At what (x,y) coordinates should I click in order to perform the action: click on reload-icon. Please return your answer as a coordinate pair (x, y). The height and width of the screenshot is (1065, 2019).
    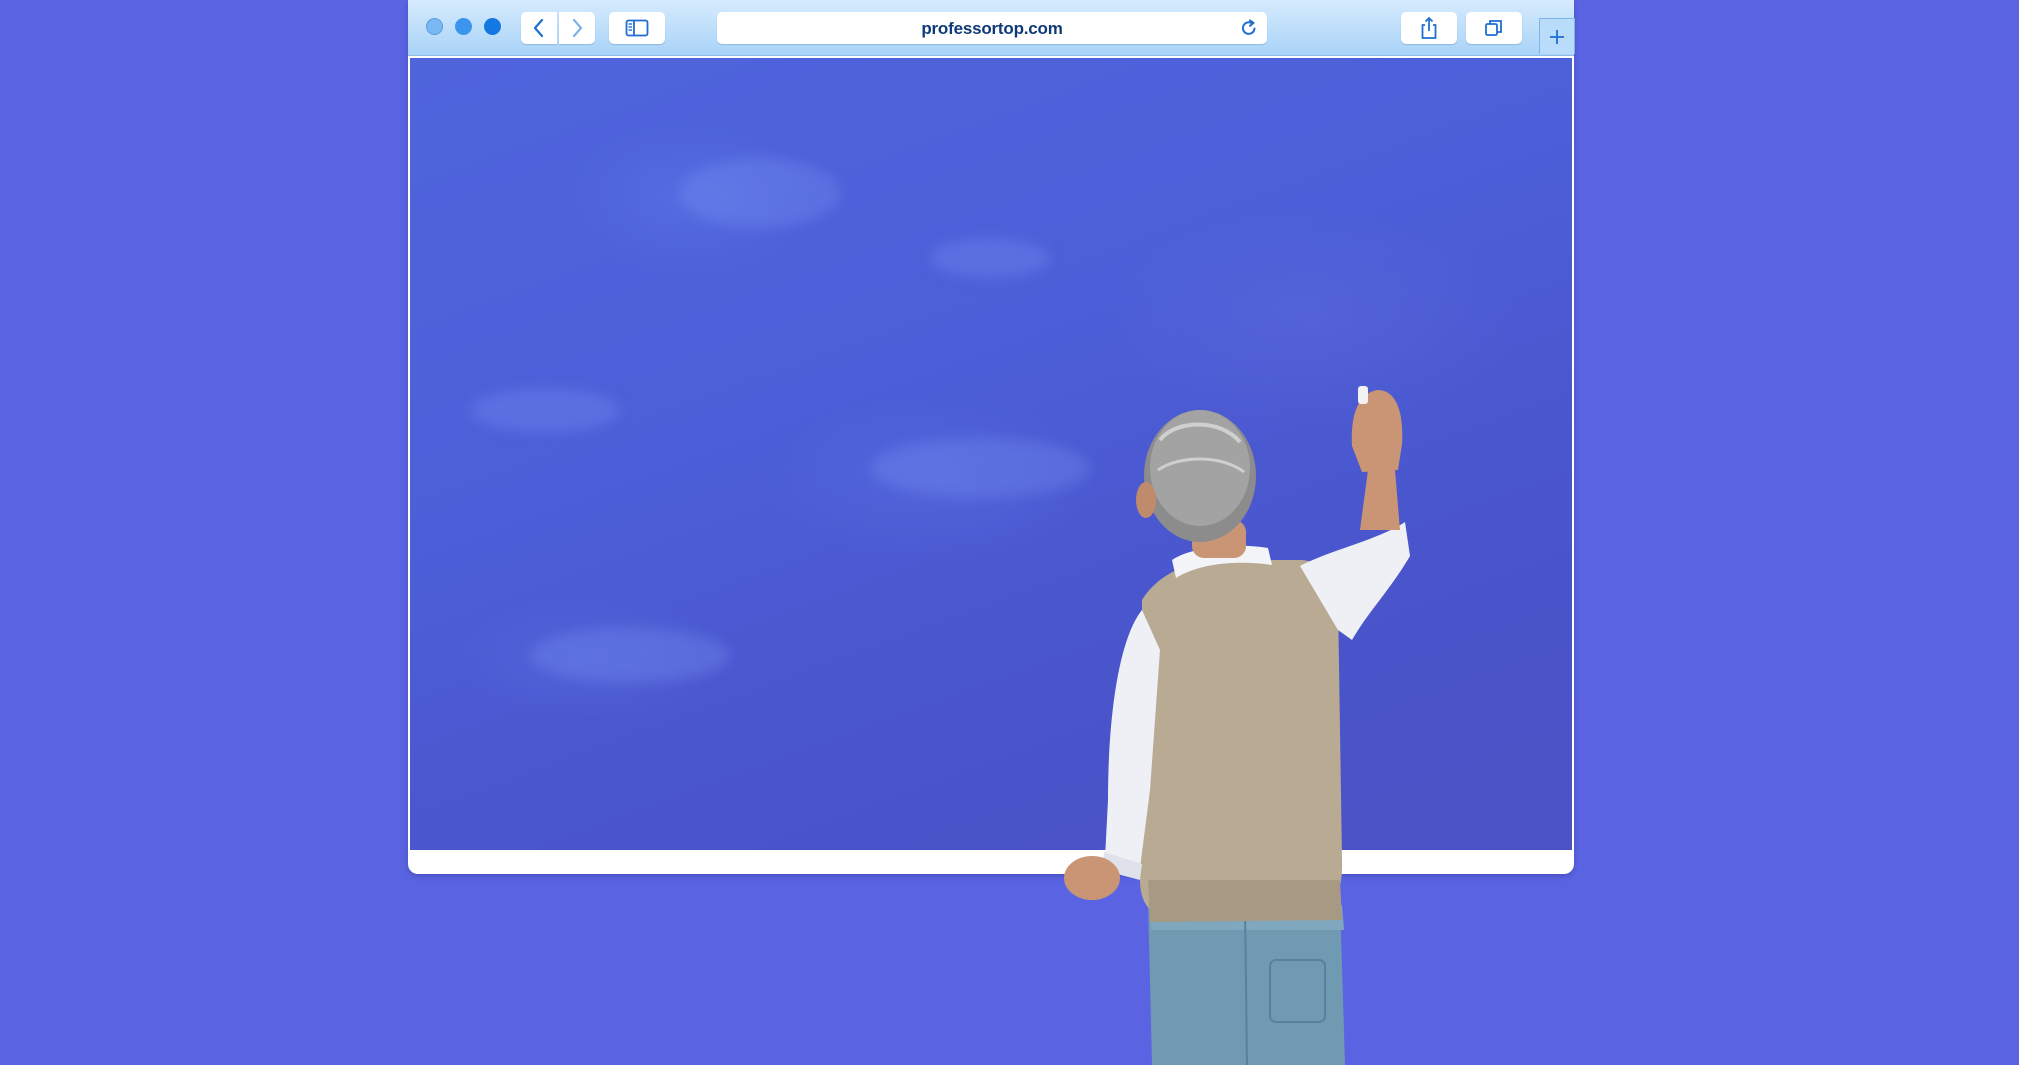
    Looking at the image, I should click on (1249, 28).